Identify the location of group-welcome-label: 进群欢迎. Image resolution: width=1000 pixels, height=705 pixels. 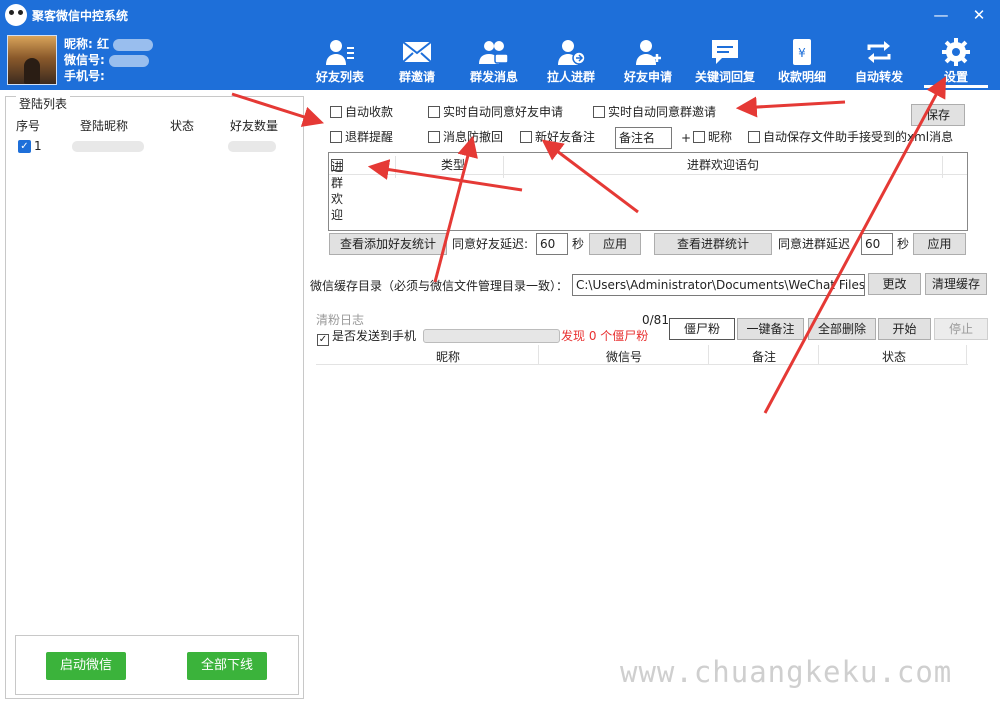
(337, 191).